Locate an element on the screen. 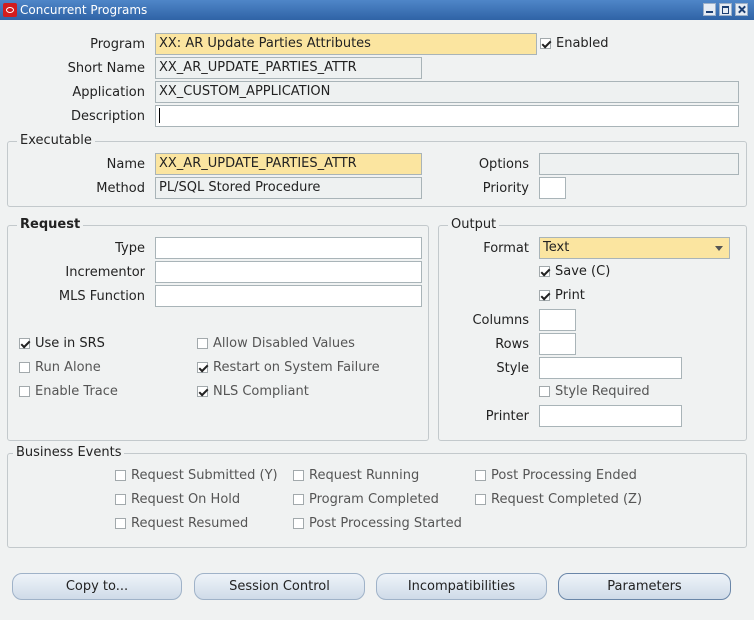 This screenshot has height=620, width=754. event-label: Request On Hold is located at coordinates (186, 499).